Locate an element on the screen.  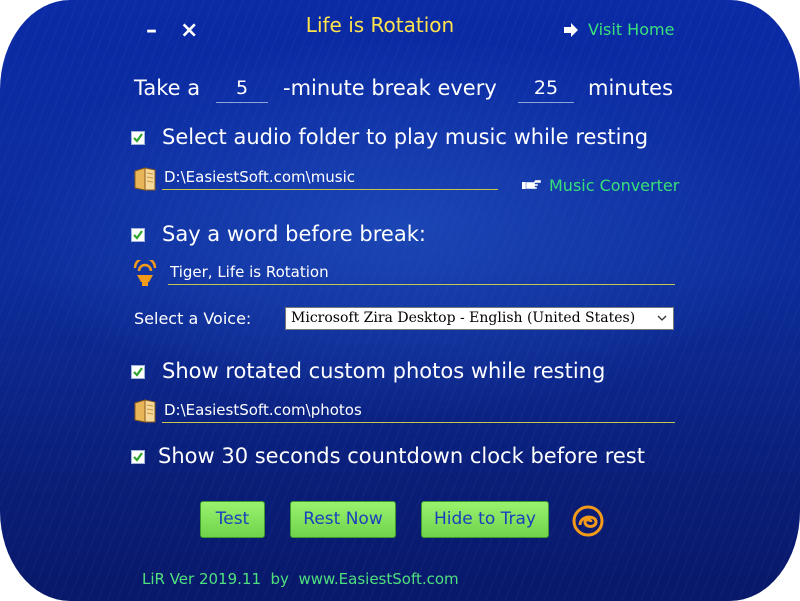
rest-now-button: Rest Now is located at coordinates (343, 519).